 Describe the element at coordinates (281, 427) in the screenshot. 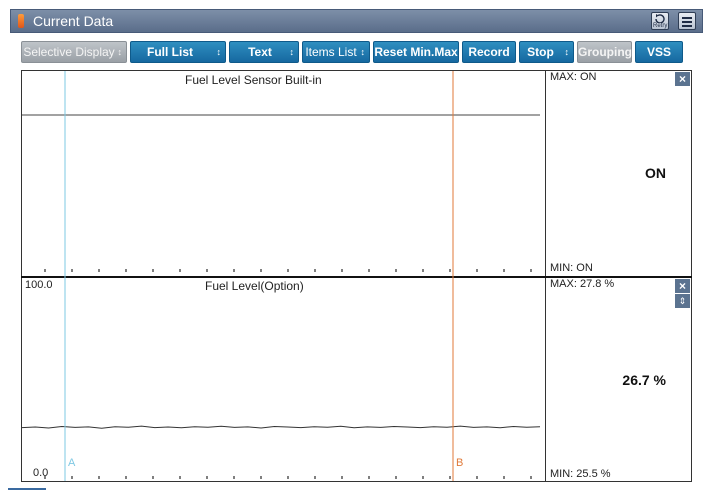

I see `chart-2-series-line` at that location.